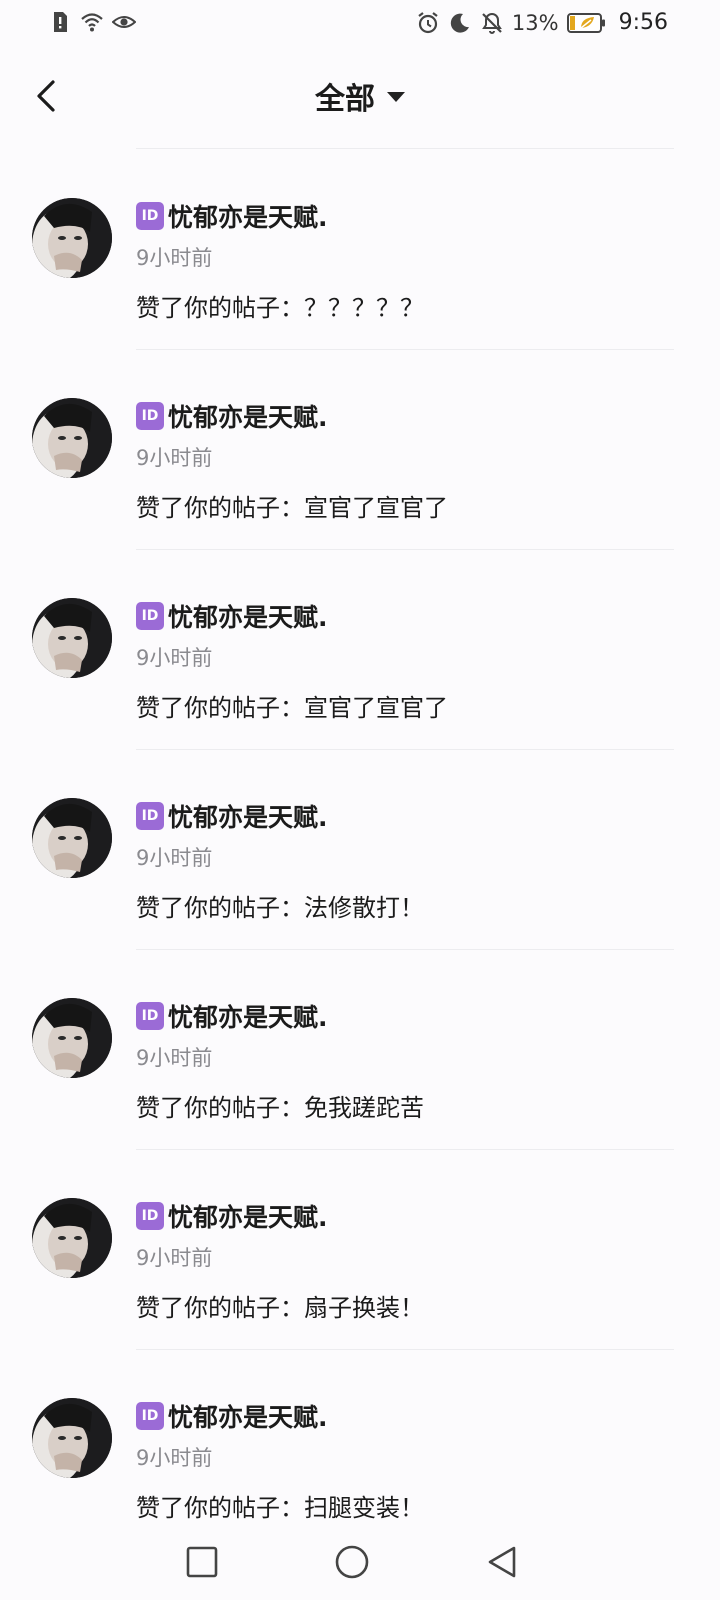 The height and width of the screenshot is (1600, 720). I want to click on notification-item: ID 忧郁亦是天赋. 9小时前 赞了你的帖子：扫腿变装！, so click(360, 1437).